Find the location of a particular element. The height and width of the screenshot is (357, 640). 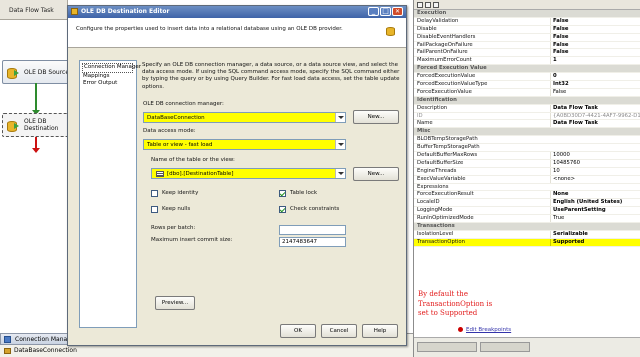

property-category: Forced Execution Value is located at coordinates (527, 69).